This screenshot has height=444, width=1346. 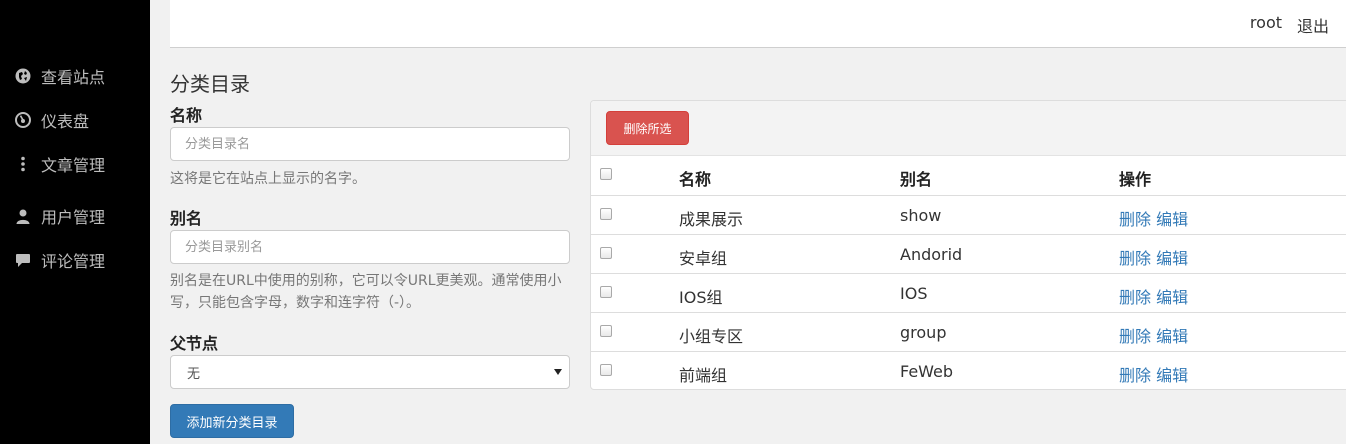 What do you see at coordinates (1266, 22) in the screenshot?
I see `current-user: root` at bounding box center [1266, 22].